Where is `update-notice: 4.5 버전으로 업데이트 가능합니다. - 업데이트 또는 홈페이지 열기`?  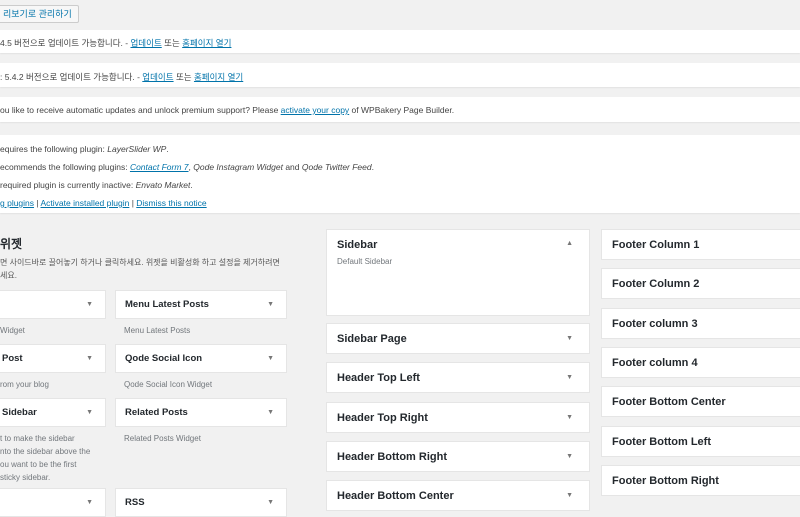 update-notice: 4.5 버전으로 업데이트 가능합니다. - 업데이트 또는 홈페이지 열기 is located at coordinates (400, 41).